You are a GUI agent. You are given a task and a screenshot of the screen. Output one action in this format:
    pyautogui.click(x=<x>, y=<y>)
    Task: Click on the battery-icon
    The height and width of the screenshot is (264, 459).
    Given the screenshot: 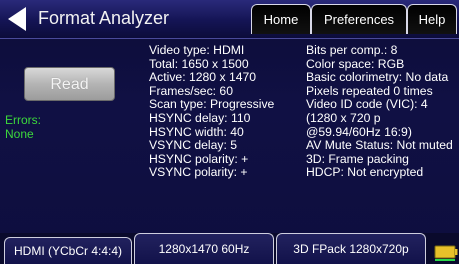 What is the action you would take?
    pyautogui.click(x=446, y=253)
    